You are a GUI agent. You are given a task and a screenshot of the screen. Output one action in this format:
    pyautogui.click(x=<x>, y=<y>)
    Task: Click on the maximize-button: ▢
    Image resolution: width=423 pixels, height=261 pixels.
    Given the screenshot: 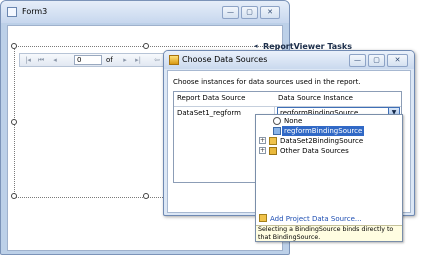 What is the action you would take?
    pyautogui.click(x=249, y=12)
    